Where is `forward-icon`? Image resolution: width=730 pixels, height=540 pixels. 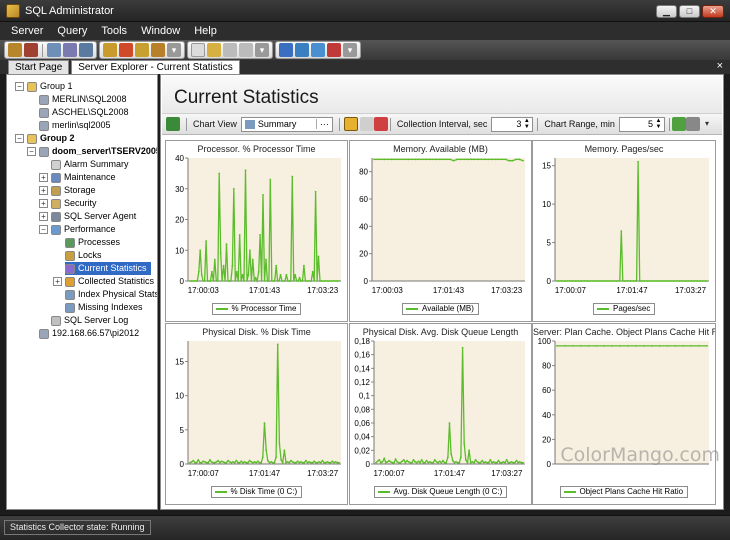 forward-icon is located at coordinates (318, 50).